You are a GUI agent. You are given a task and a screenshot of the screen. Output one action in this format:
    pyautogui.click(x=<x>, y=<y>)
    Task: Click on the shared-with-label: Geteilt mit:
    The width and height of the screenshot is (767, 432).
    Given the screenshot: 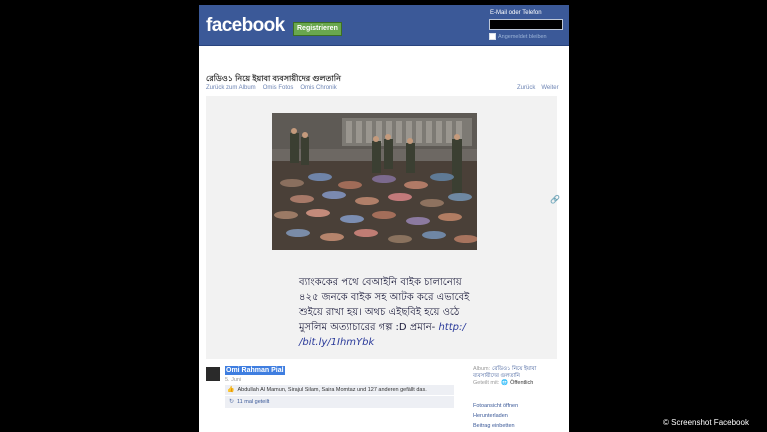 What is the action you would take?
    pyautogui.click(x=486, y=383)
    